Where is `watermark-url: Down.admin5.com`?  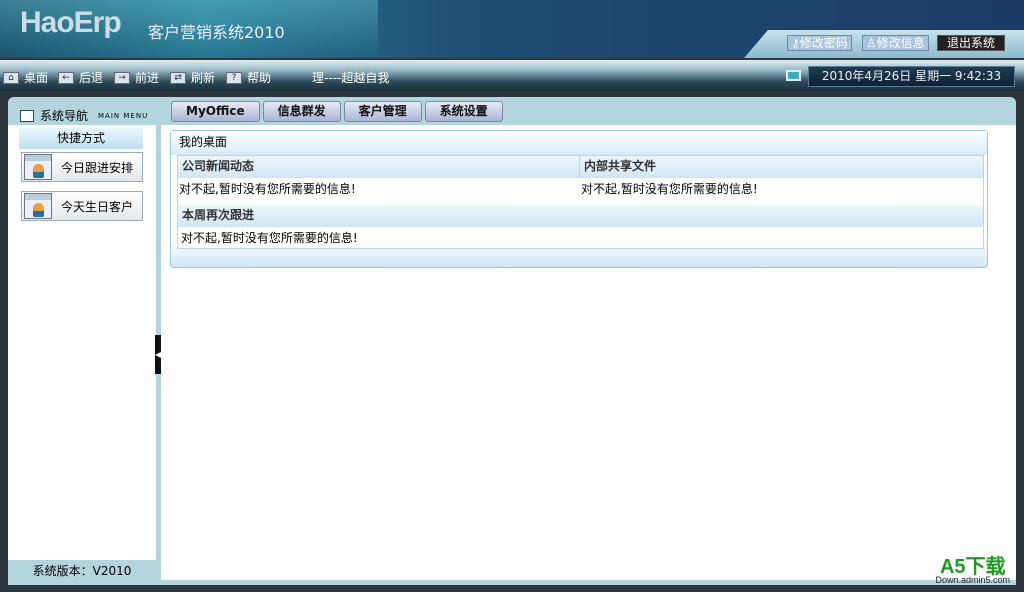
watermark-url: Down.admin5.com is located at coordinates (972, 580).